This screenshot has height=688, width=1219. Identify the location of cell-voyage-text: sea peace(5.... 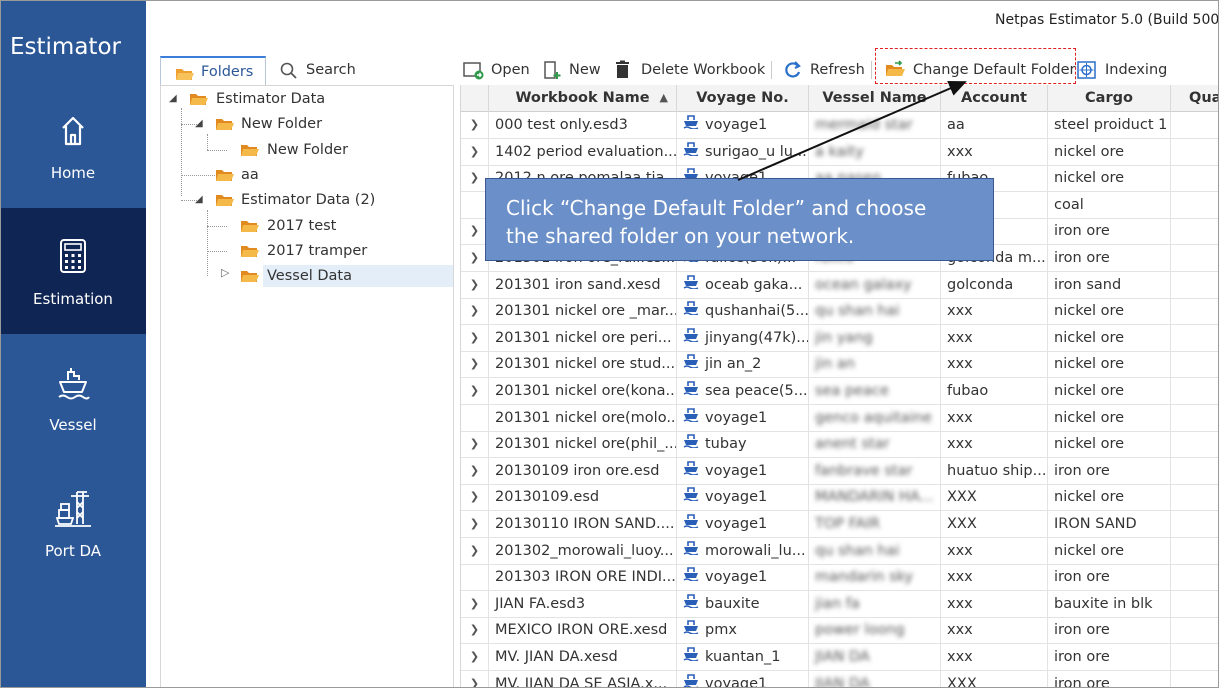
(756, 391).